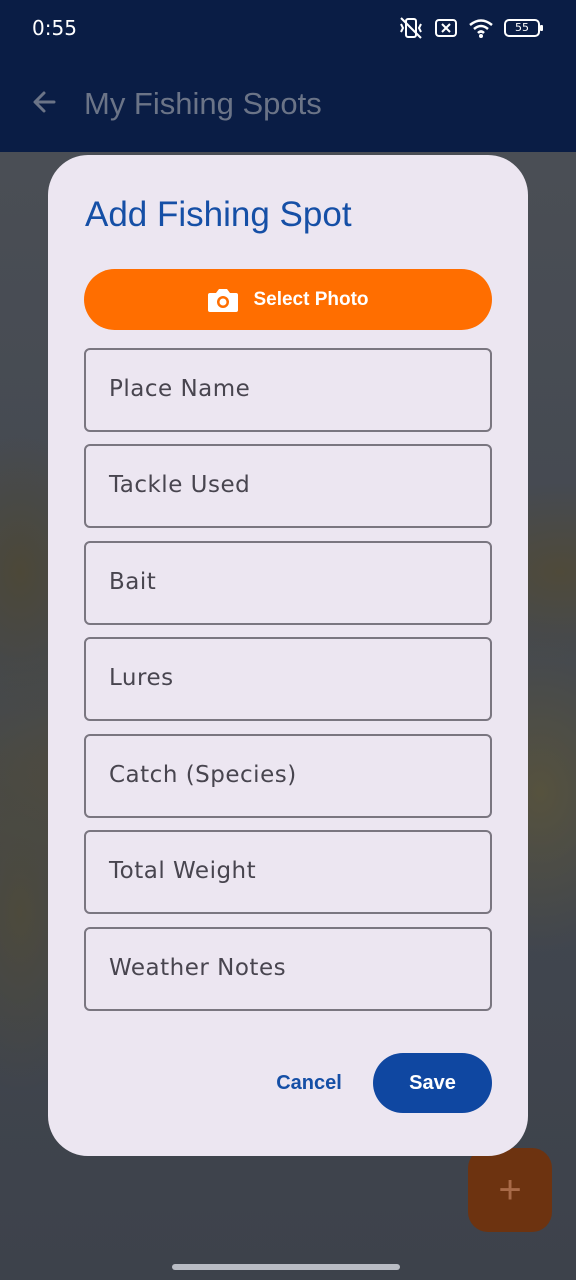 The width and height of the screenshot is (576, 1280). I want to click on total-weight-field: Total Weight, so click(288, 872).